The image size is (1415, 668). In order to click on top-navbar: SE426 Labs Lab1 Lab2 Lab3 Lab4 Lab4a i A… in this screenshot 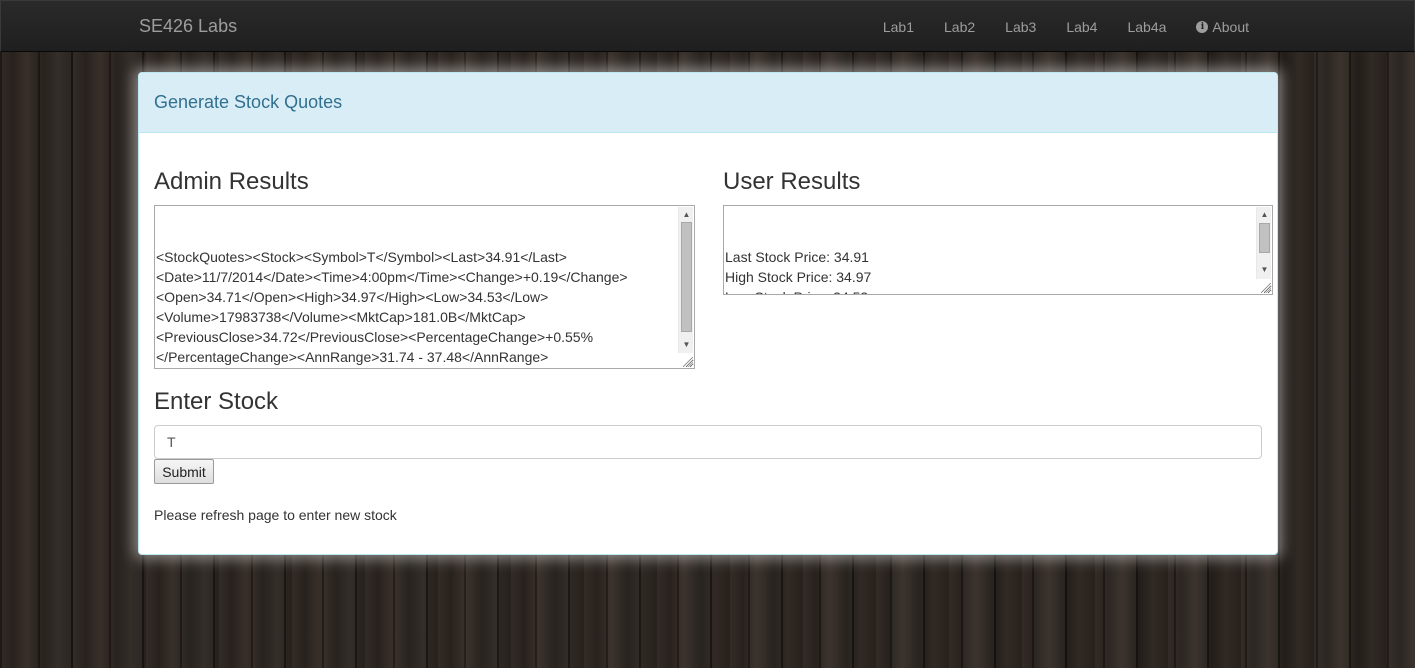, I will do `click(707, 26)`.